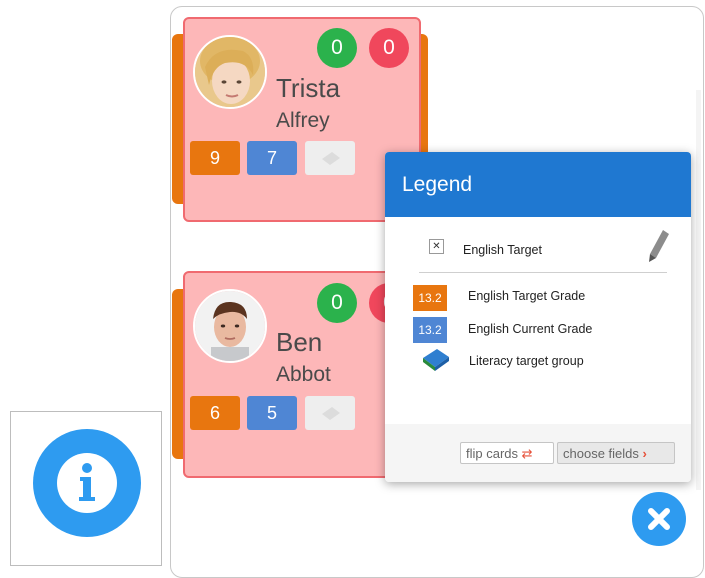 This screenshot has width=705, height=578. I want to click on close-button, so click(659, 519).